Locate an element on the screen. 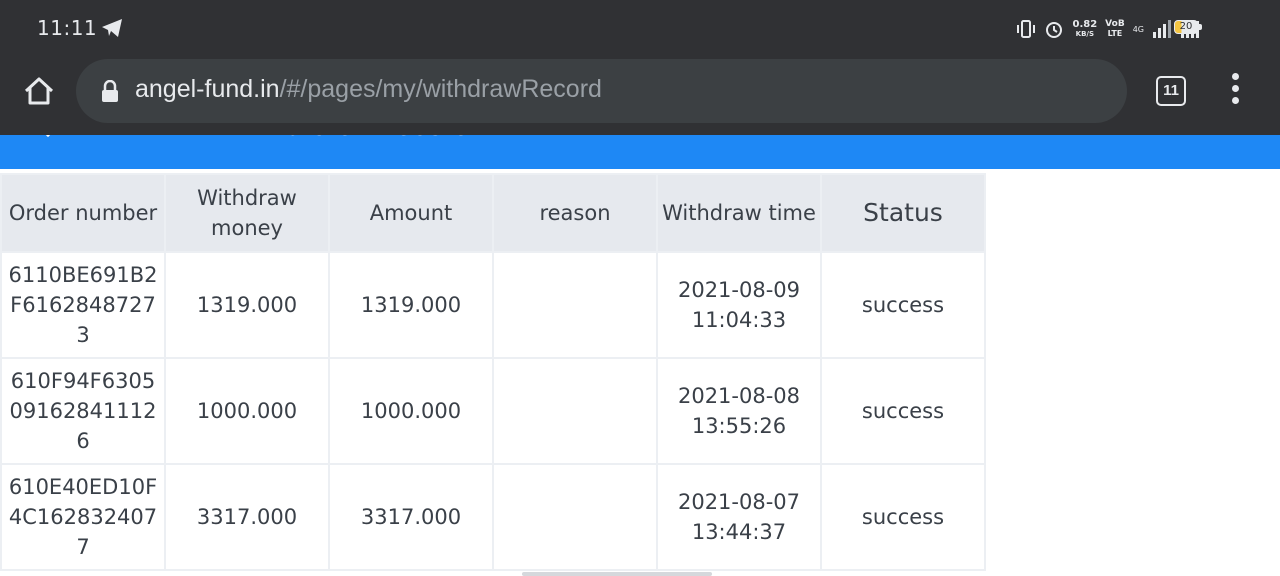  telegram-icon is located at coordinates (112, 28).